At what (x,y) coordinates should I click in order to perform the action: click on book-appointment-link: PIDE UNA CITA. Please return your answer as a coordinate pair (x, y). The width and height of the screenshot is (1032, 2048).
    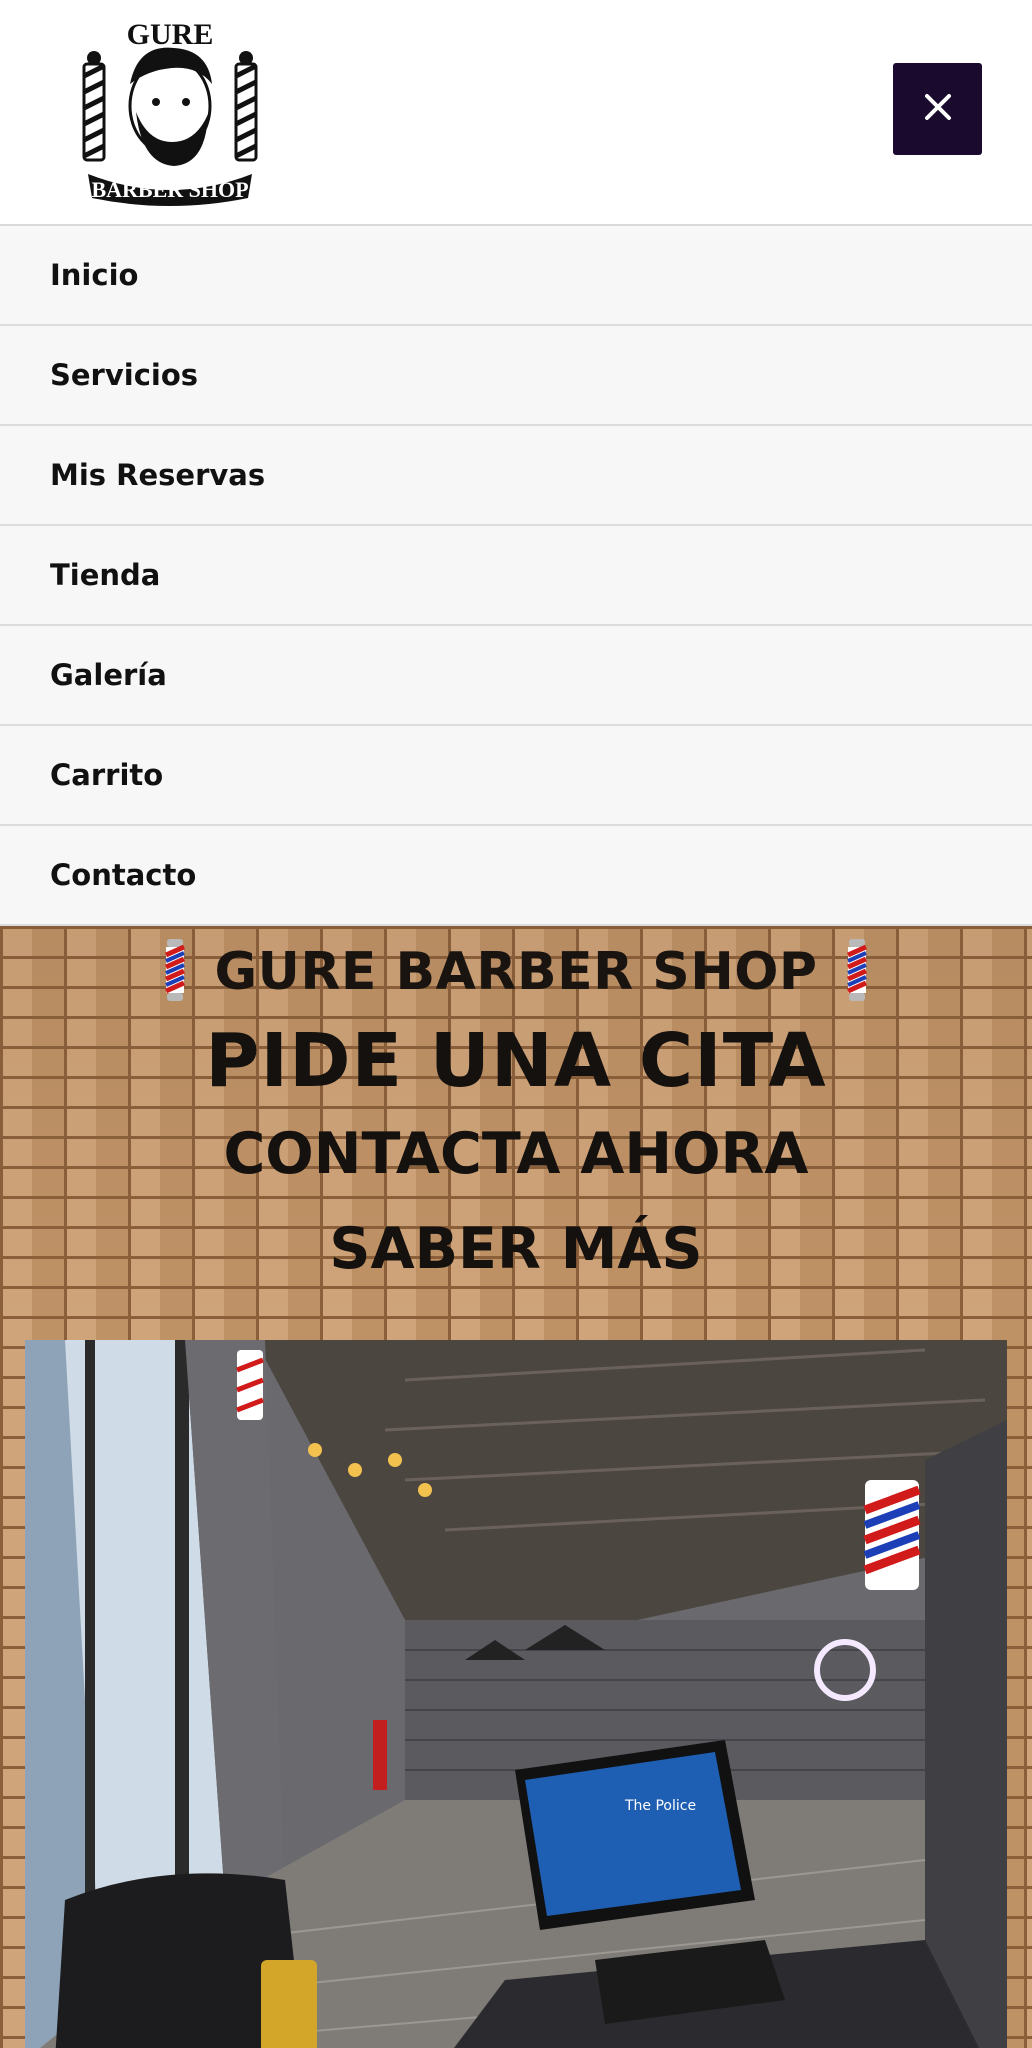
    Looking at the image, I should click on (516, 1061).